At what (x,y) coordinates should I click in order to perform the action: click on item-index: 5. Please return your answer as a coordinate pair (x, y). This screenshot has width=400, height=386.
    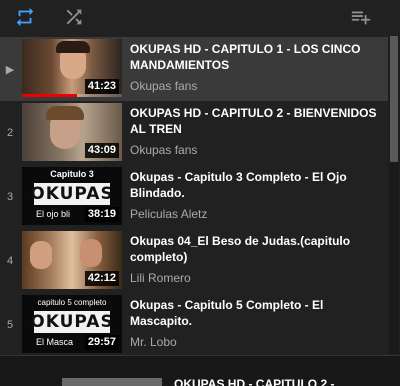
    Looking at the image, I should click on (10, 325).